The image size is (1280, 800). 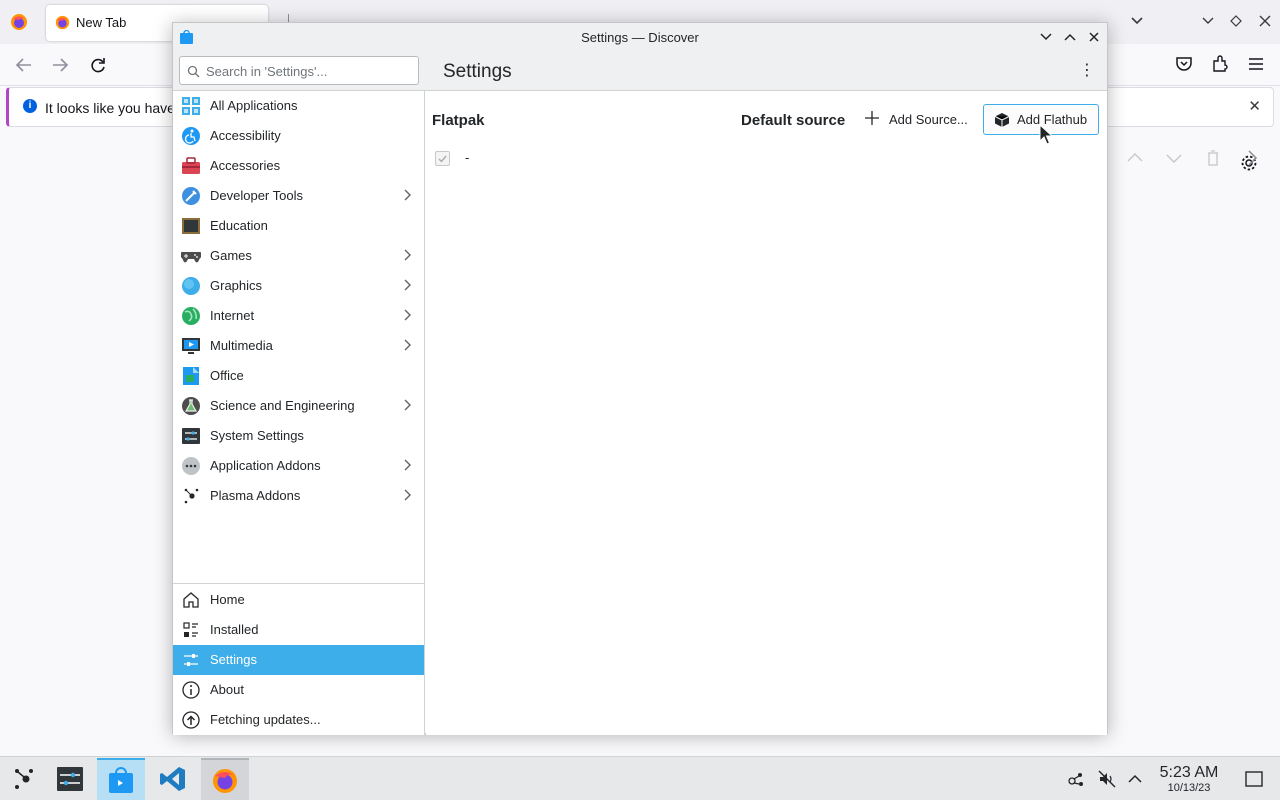 What do you see at coordinates (1236, 21) in the screenshot?
I see `maximize-browser-icon` at bounding box center [1236, 21].